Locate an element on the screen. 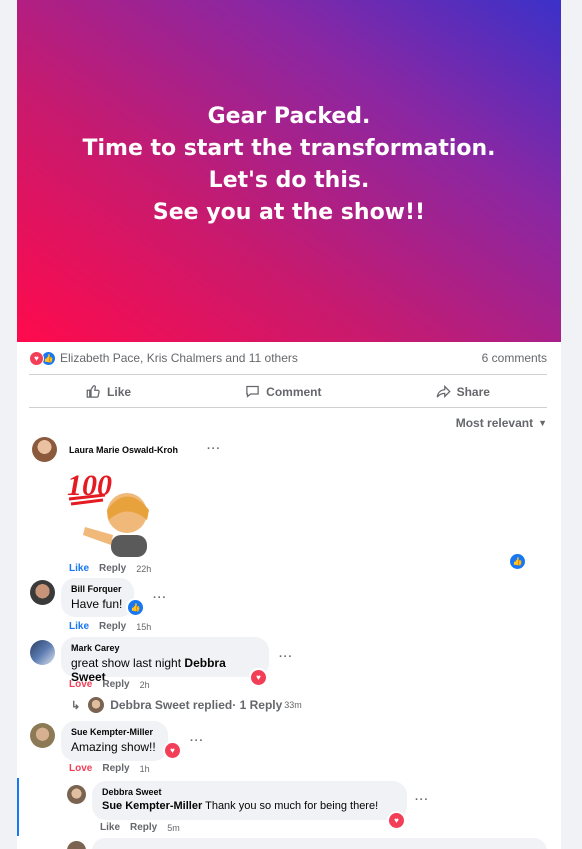  reaction-icons: ♥ 👍 is located at coordinates (42, 358).